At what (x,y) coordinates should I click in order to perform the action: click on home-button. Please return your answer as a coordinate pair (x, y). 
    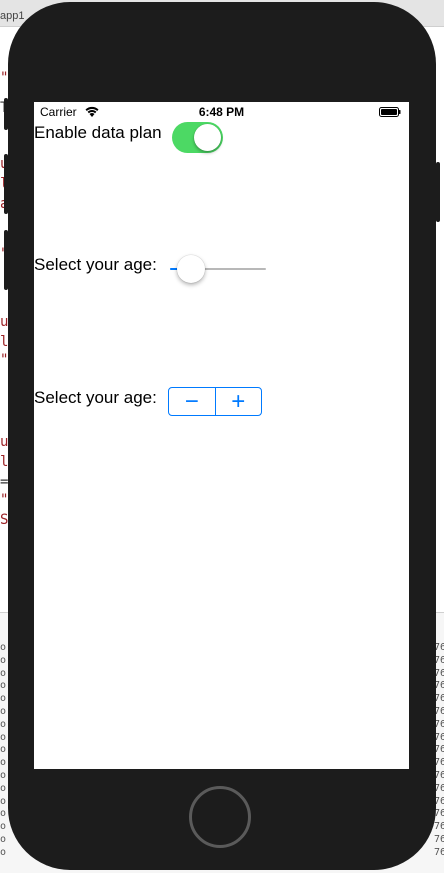
    Looking at the image, I should click on (220, 817).